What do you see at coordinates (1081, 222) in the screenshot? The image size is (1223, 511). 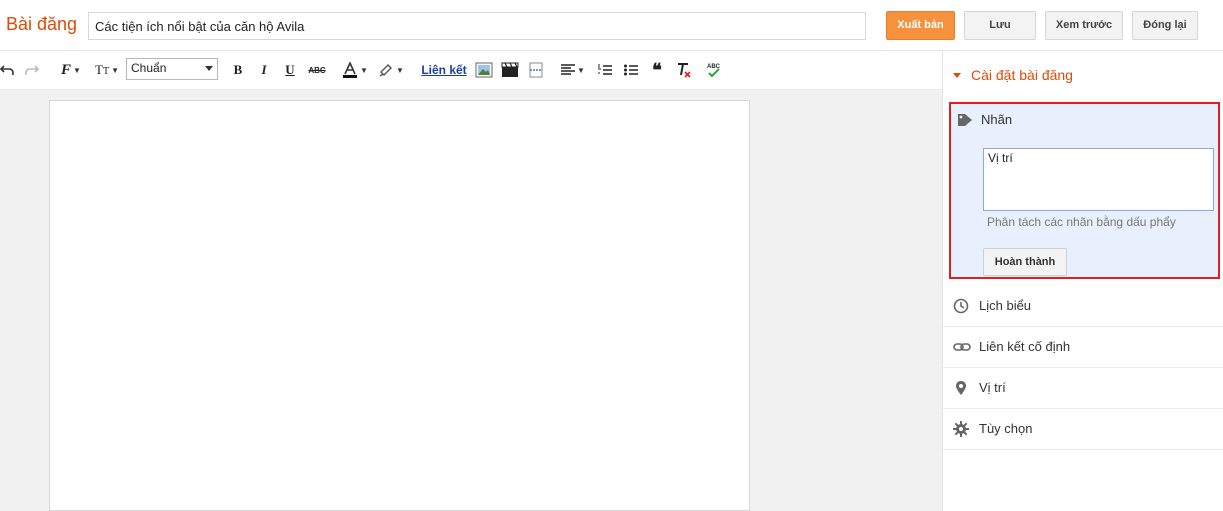 I see `labels-hint: Phân tách các nhãn bằng dấu phẩy` at bounding box center [1081, 222].